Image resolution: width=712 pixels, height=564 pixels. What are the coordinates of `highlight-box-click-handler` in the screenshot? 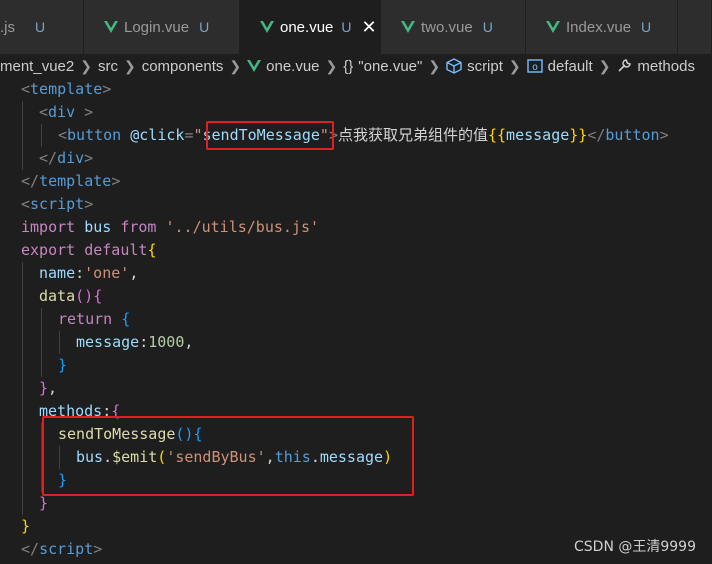 It's located at (270, 135).